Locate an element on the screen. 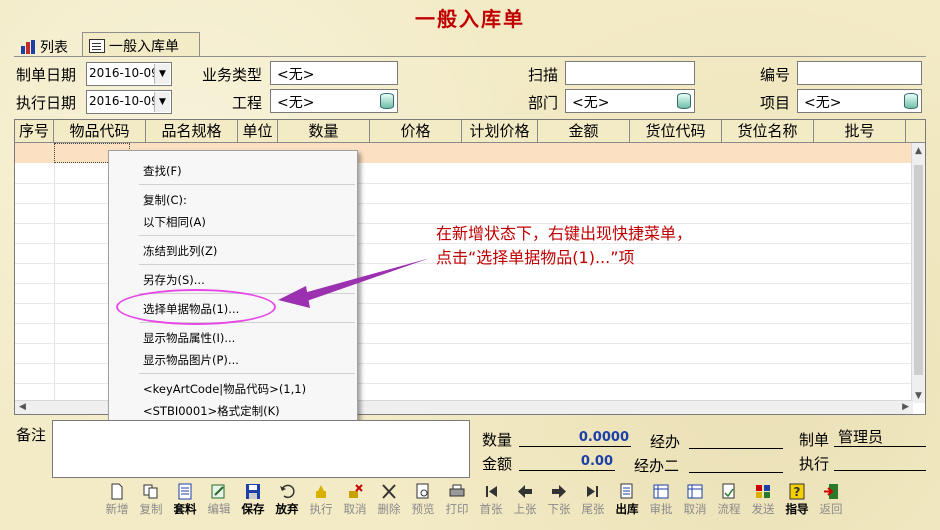 The width and height of the screenshot is (940, 530). execute-icon is located at coordinates (321, 491).